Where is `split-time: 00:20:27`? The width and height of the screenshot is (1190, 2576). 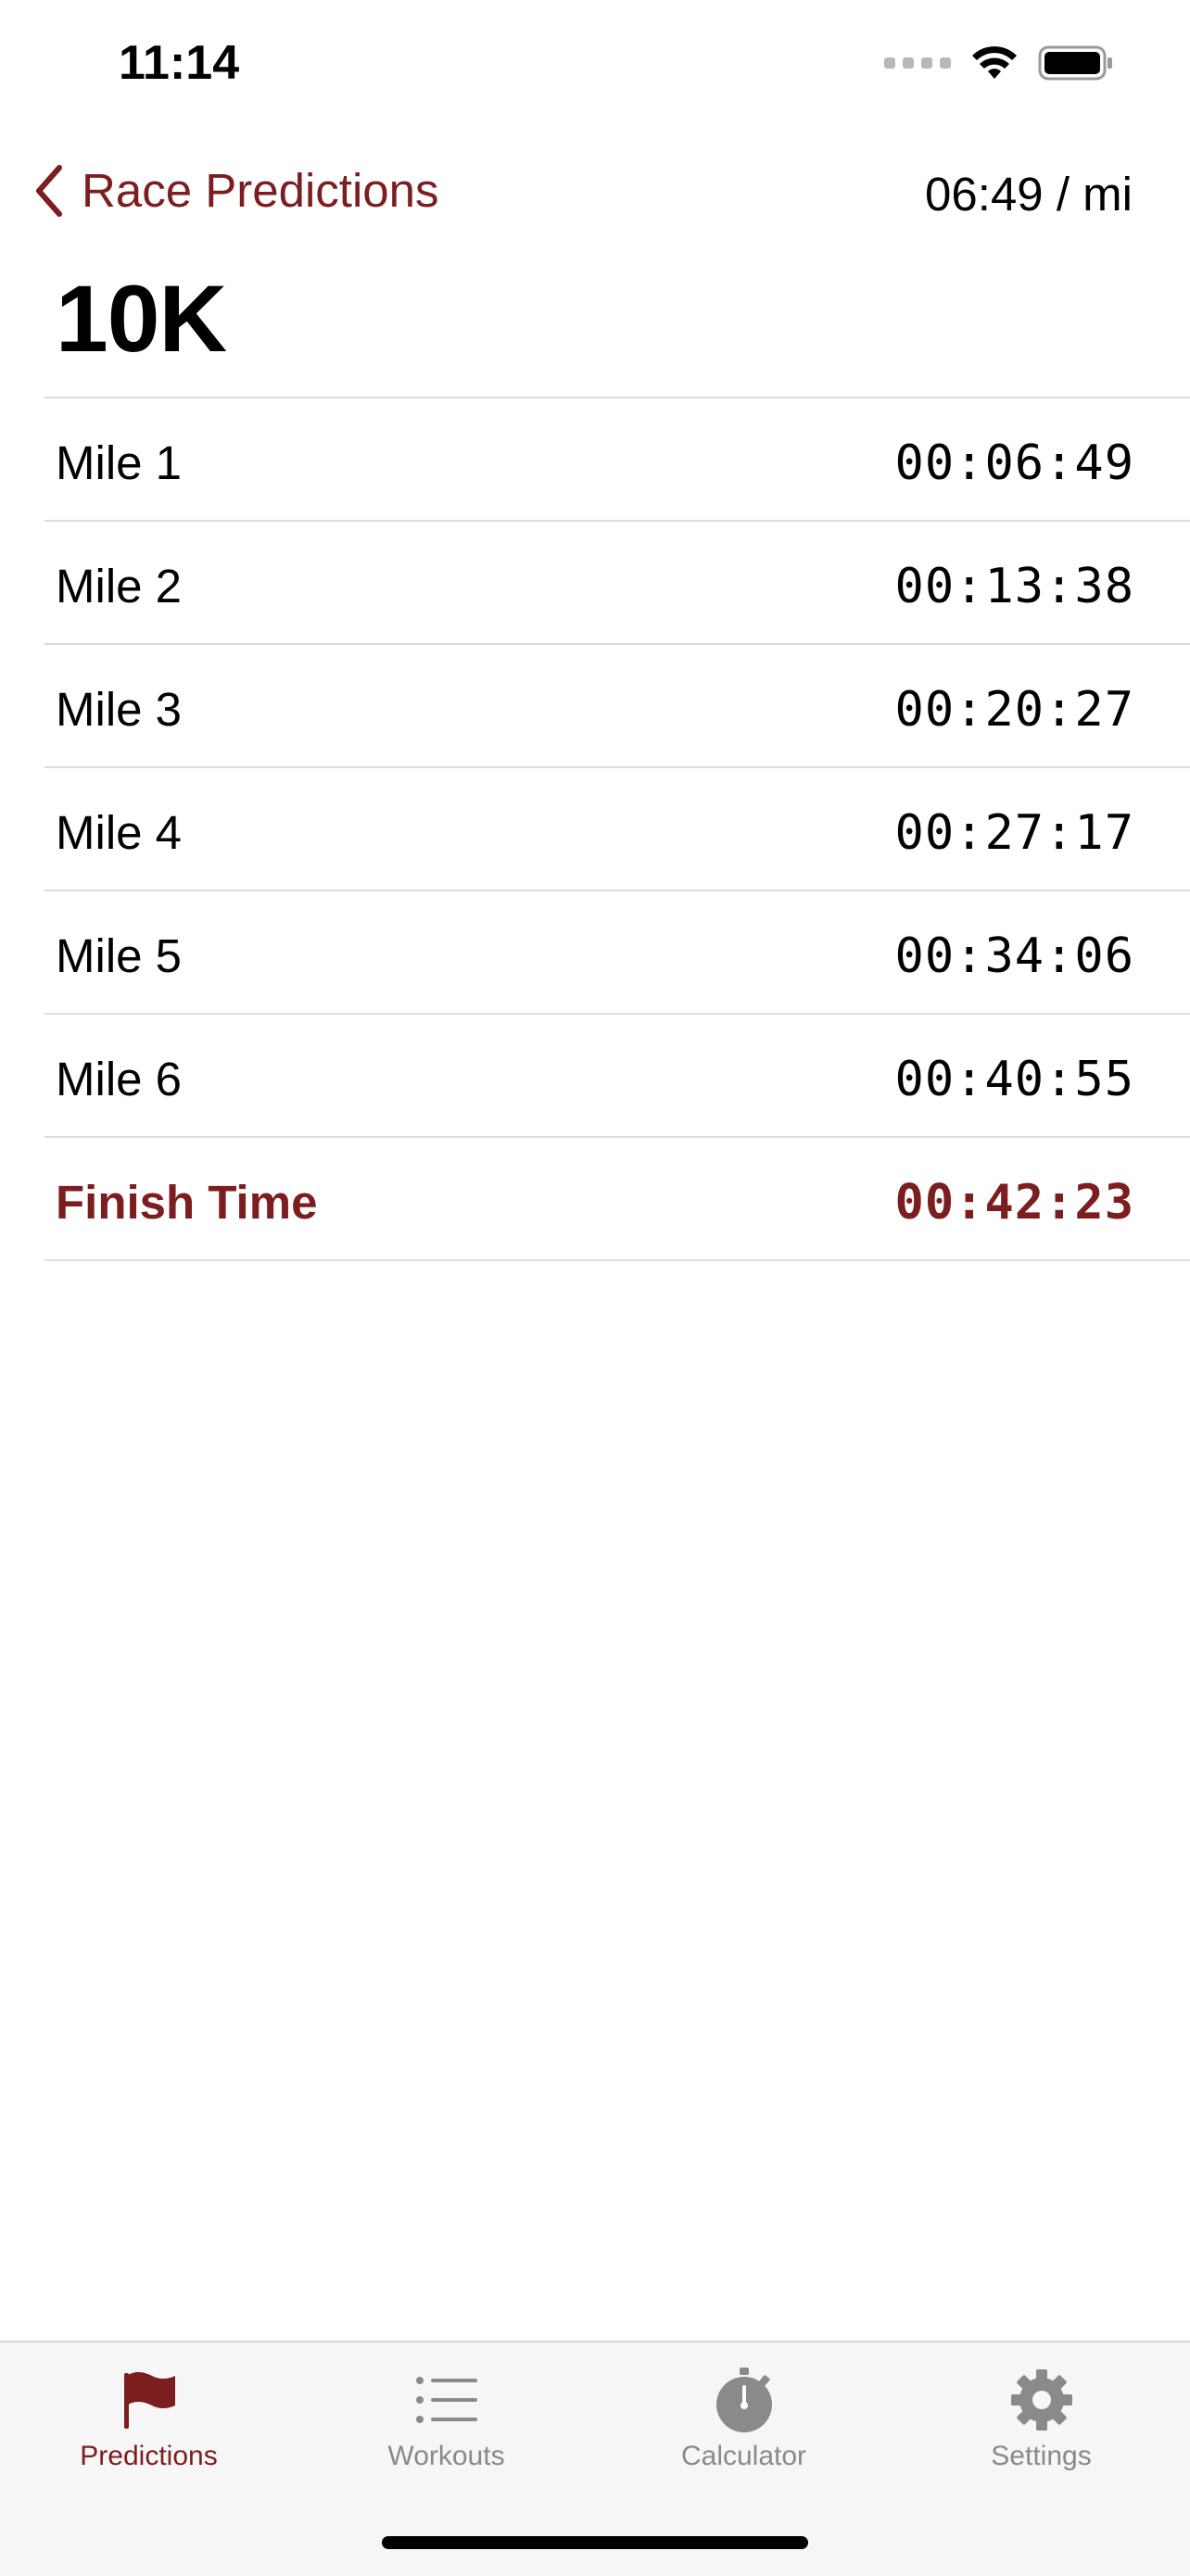 split-time: 00:20:27 is located at coordinates (1014, 710).